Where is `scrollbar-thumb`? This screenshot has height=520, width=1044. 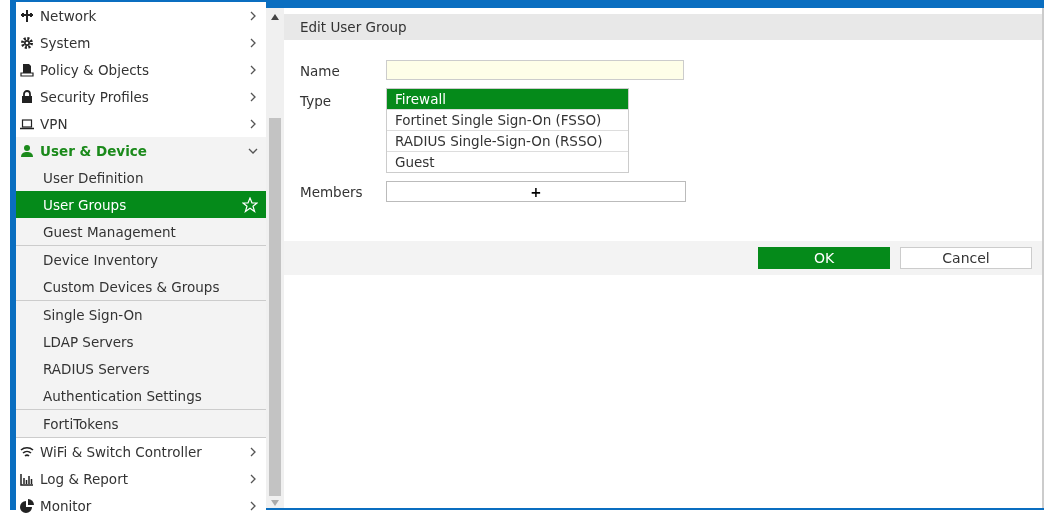
scrollbar-thumb is located at coordinates (275, 307).